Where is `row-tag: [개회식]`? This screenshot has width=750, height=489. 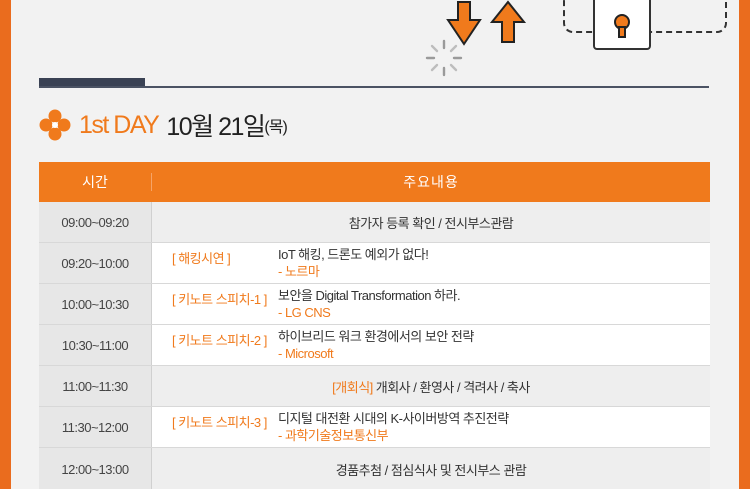
row-tag: [개회식] is located at coordinates (352, 387).